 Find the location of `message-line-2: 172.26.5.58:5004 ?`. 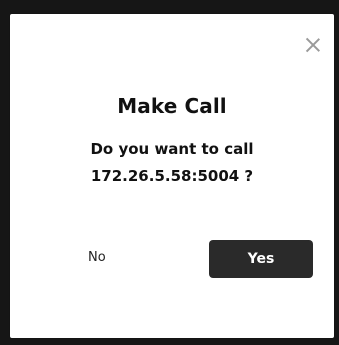

message-line-2: 172.26.5.58:5004 ? is located at coordinates (172, 176).